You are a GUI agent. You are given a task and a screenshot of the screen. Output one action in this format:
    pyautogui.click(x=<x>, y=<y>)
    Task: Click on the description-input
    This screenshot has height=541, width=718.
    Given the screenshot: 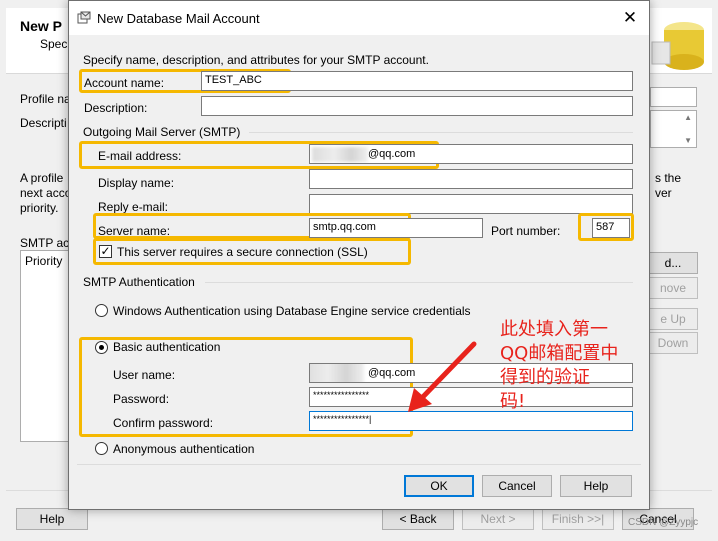 What is the action you would take?
    pyautogui.click(x=417, y=106)
    